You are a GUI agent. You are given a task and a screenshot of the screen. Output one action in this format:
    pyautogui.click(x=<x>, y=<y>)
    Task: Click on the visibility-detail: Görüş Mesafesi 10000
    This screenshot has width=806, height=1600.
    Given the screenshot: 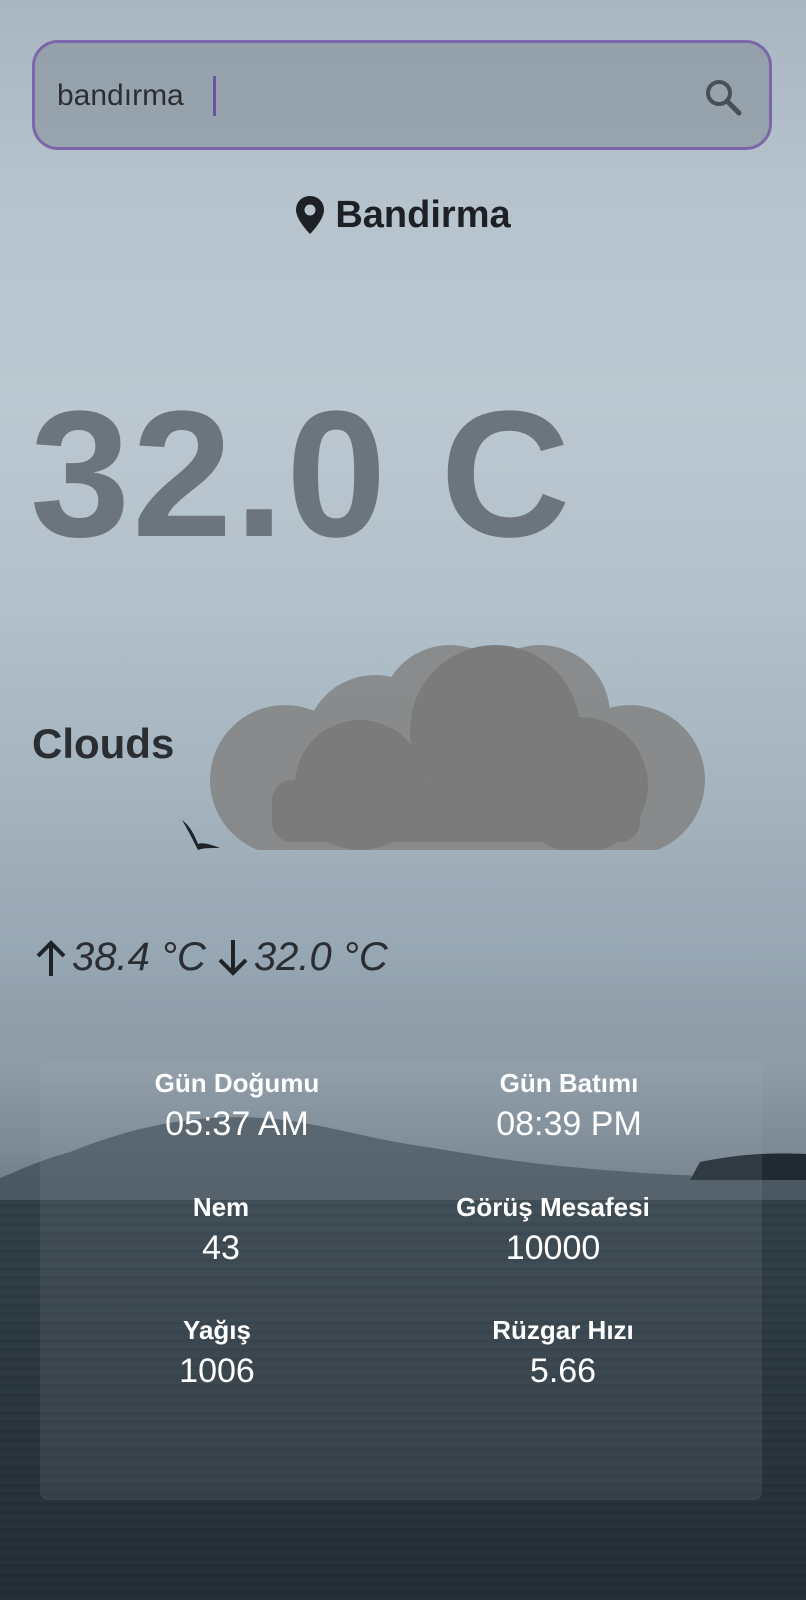 What is the action you would take?
    pyautogui.click(x=553, y=1230)
    